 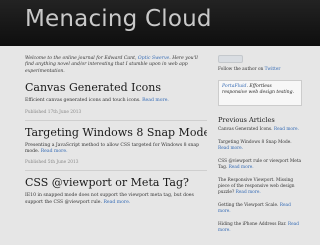 I want to click on article-title: Targeting Windows 8 Snap Mode, so click(x=116, y=132).